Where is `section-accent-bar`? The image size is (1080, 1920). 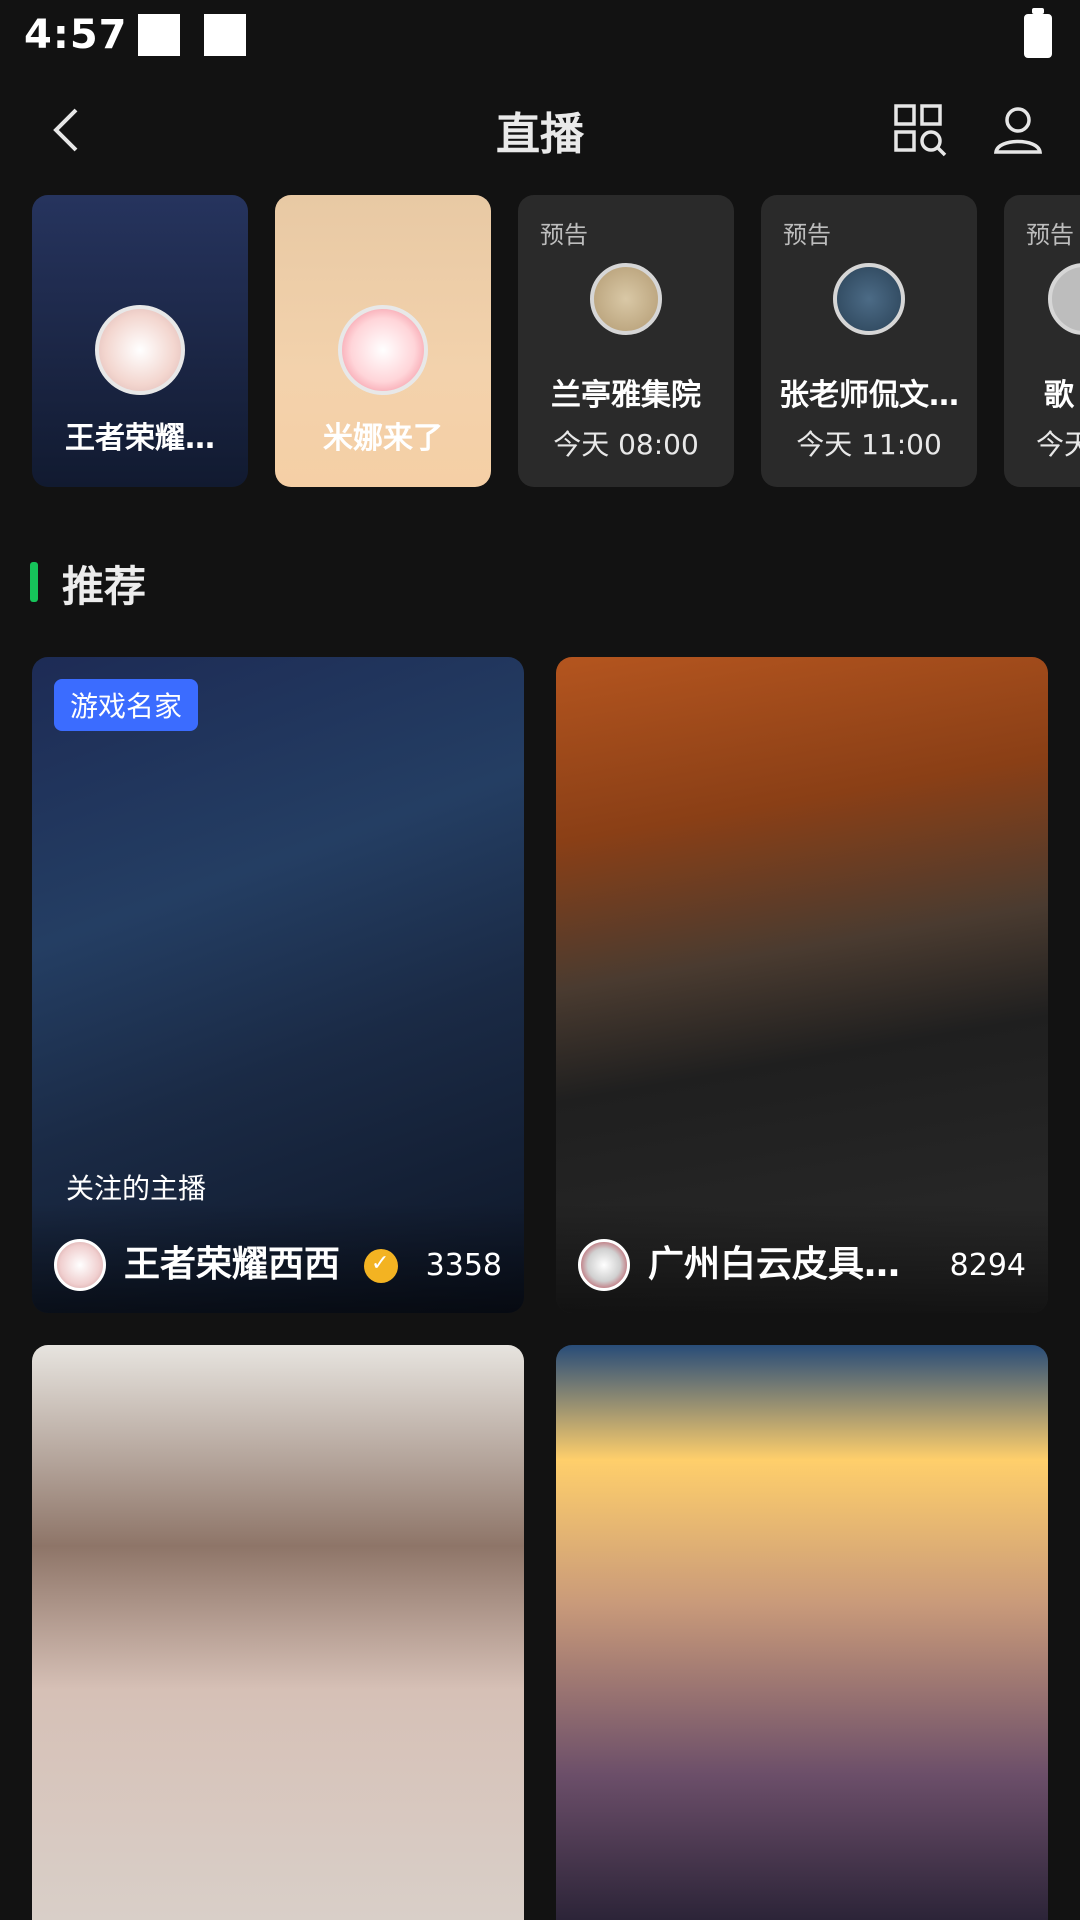
section-accent-bar is located at coordinates (34, 582).